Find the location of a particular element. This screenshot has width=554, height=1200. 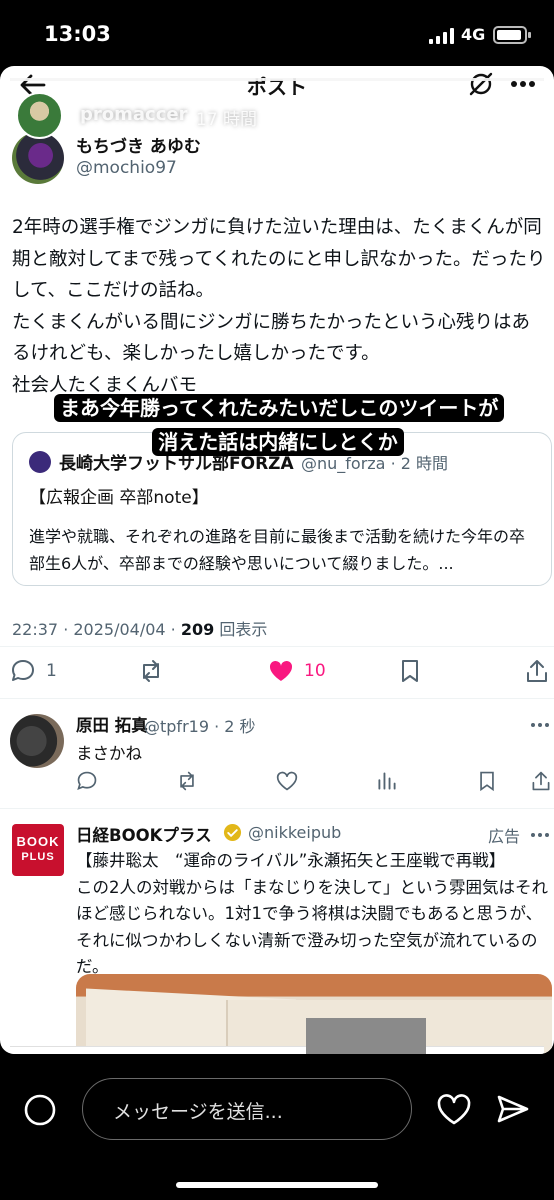

repost-action is located at coordinates (151, 671).